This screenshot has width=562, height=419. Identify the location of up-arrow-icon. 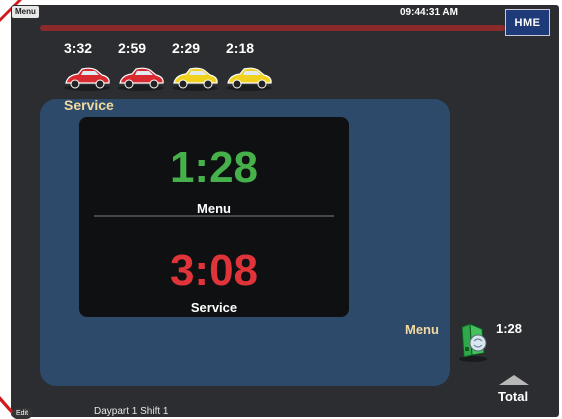
(514, 380).